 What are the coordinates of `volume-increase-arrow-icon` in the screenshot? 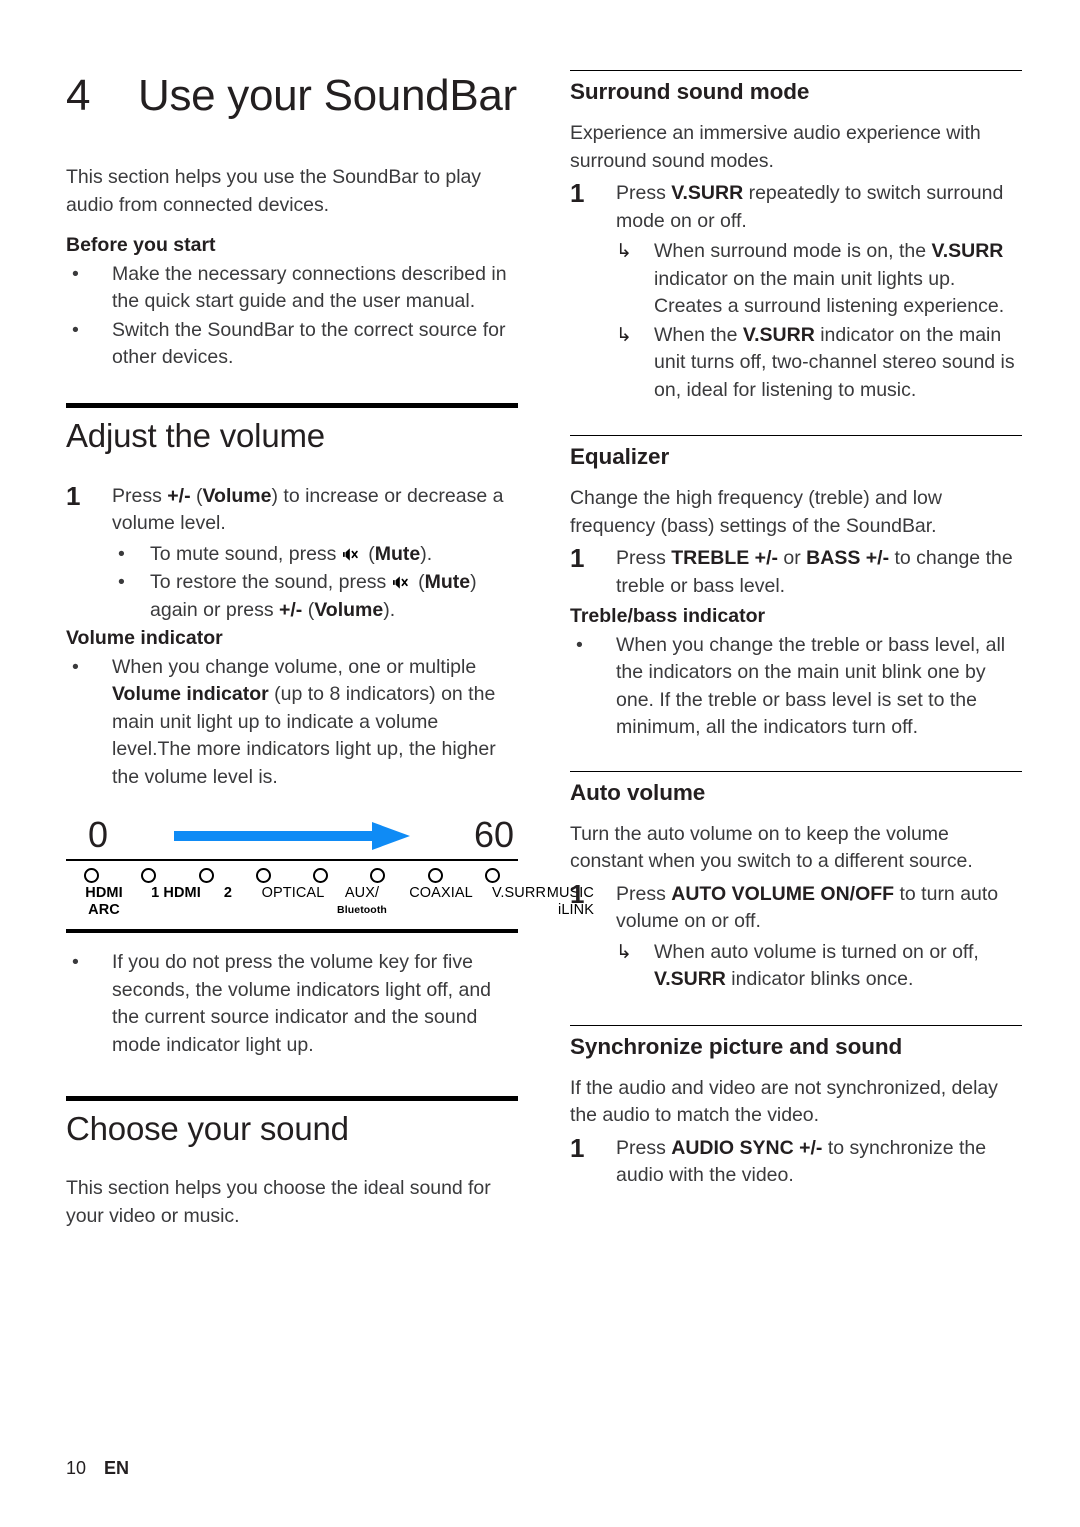 It's located at (292, 836).